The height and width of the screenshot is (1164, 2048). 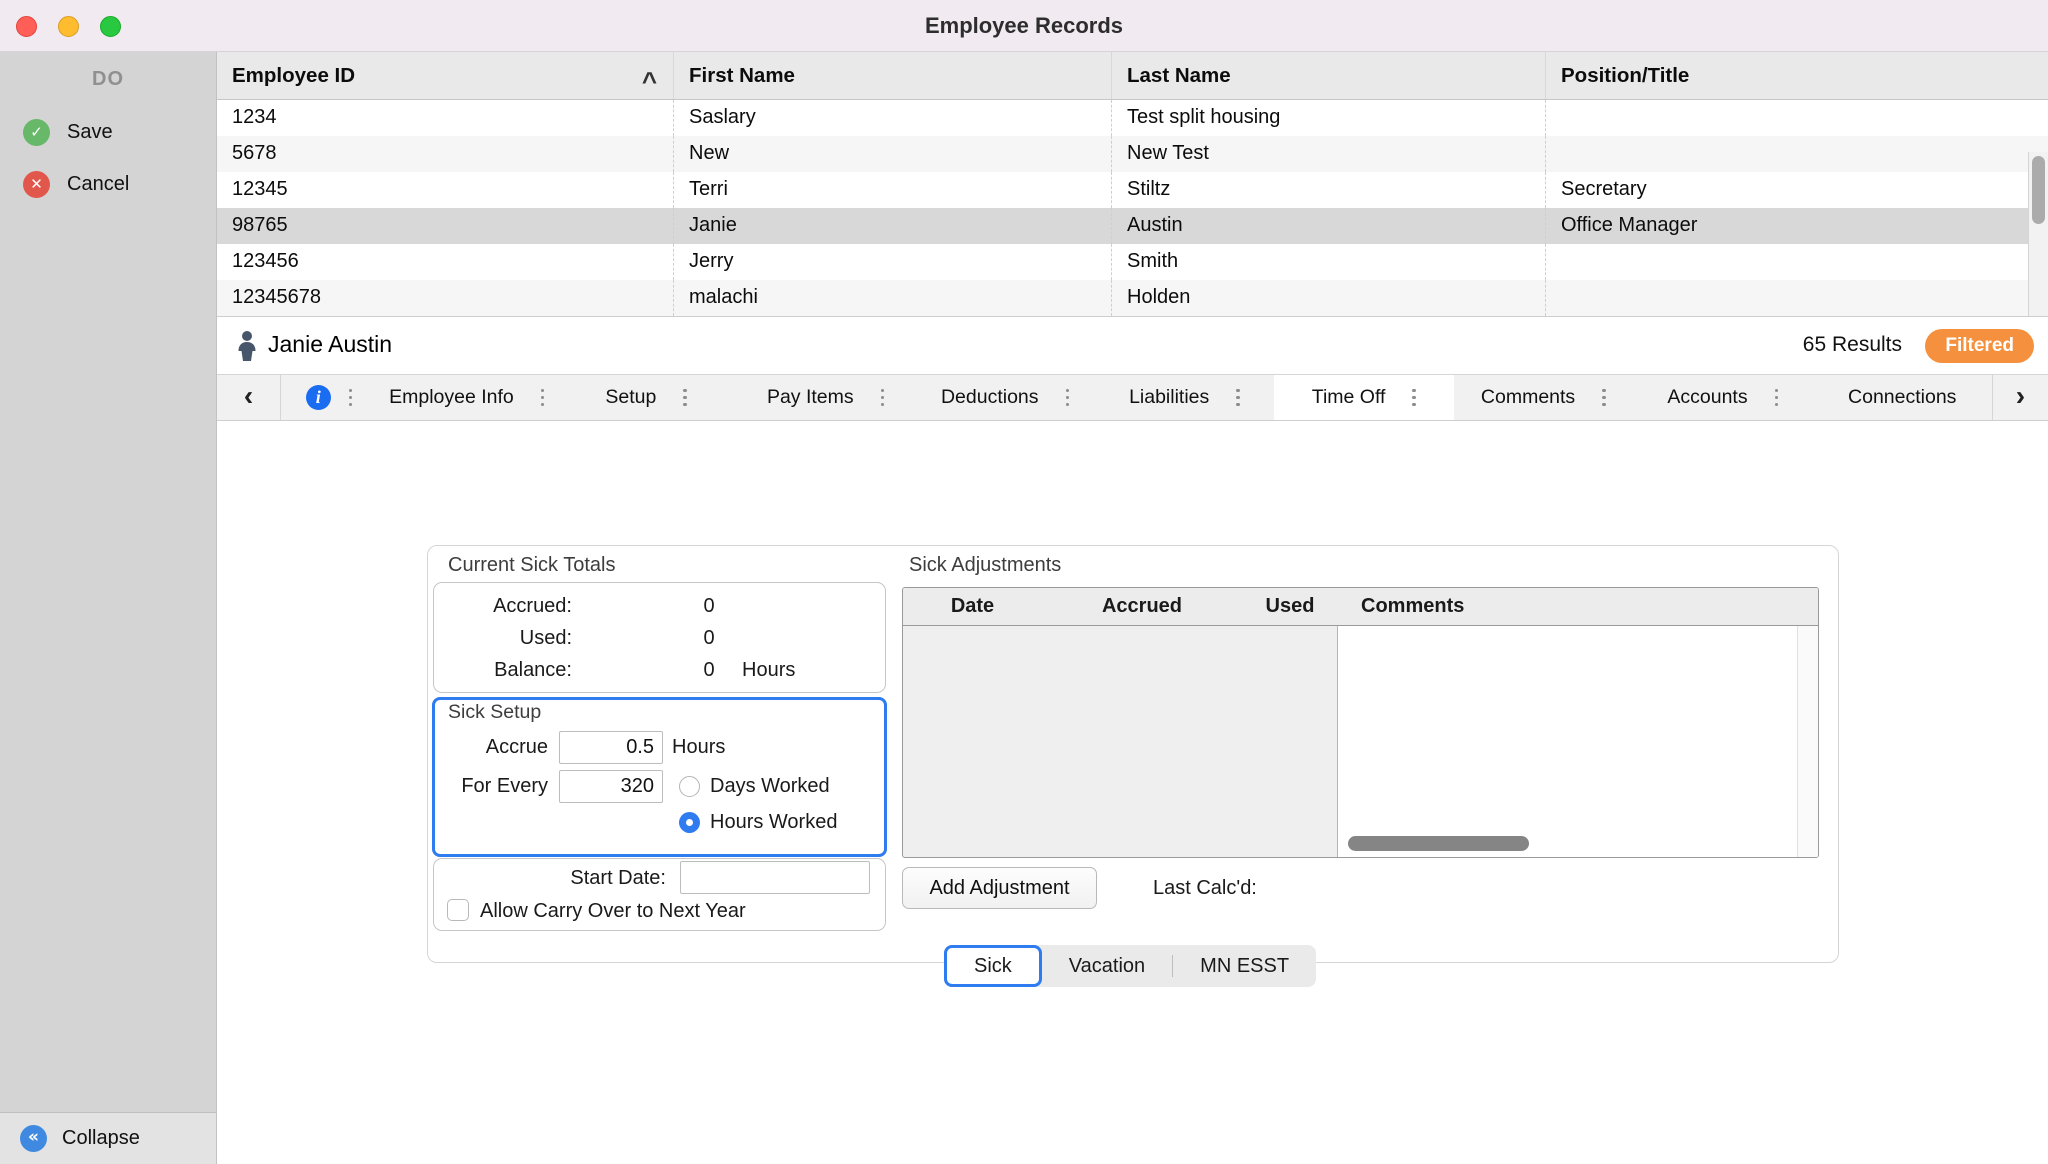 I want to click on cell-employee-id: 98765, so click(x=445, y=226).